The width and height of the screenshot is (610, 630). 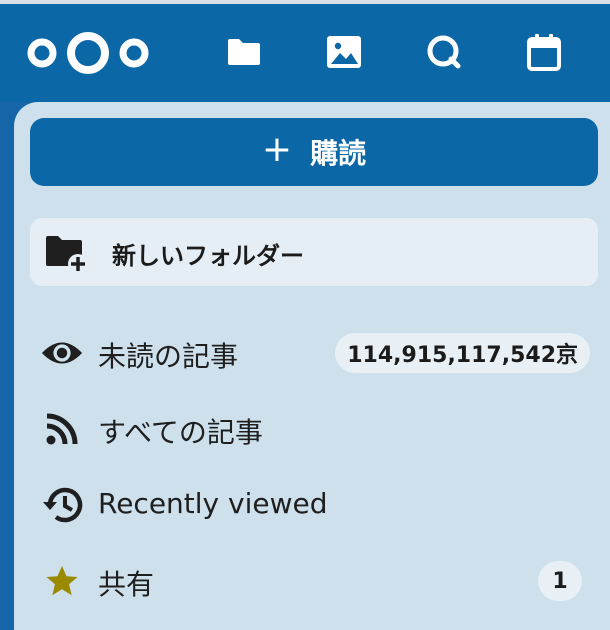 I want to click on rss-icon, so click(x=62, y=429).